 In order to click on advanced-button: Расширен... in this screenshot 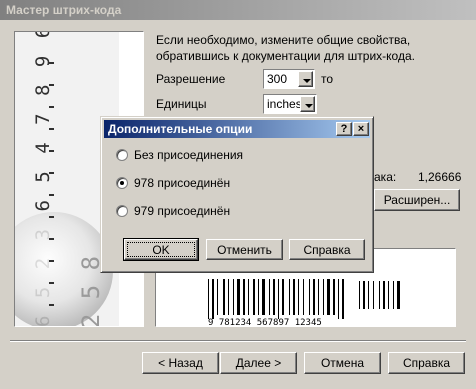, I will do `click(417, 200)`.